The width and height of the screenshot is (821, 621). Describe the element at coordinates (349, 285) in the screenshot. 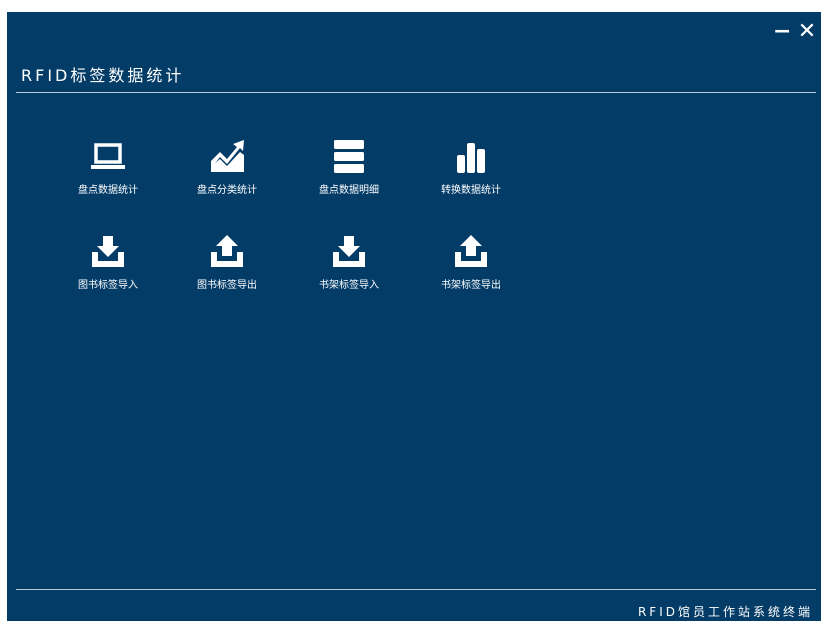

I see `tile-label: 书架标签导入` at that location.